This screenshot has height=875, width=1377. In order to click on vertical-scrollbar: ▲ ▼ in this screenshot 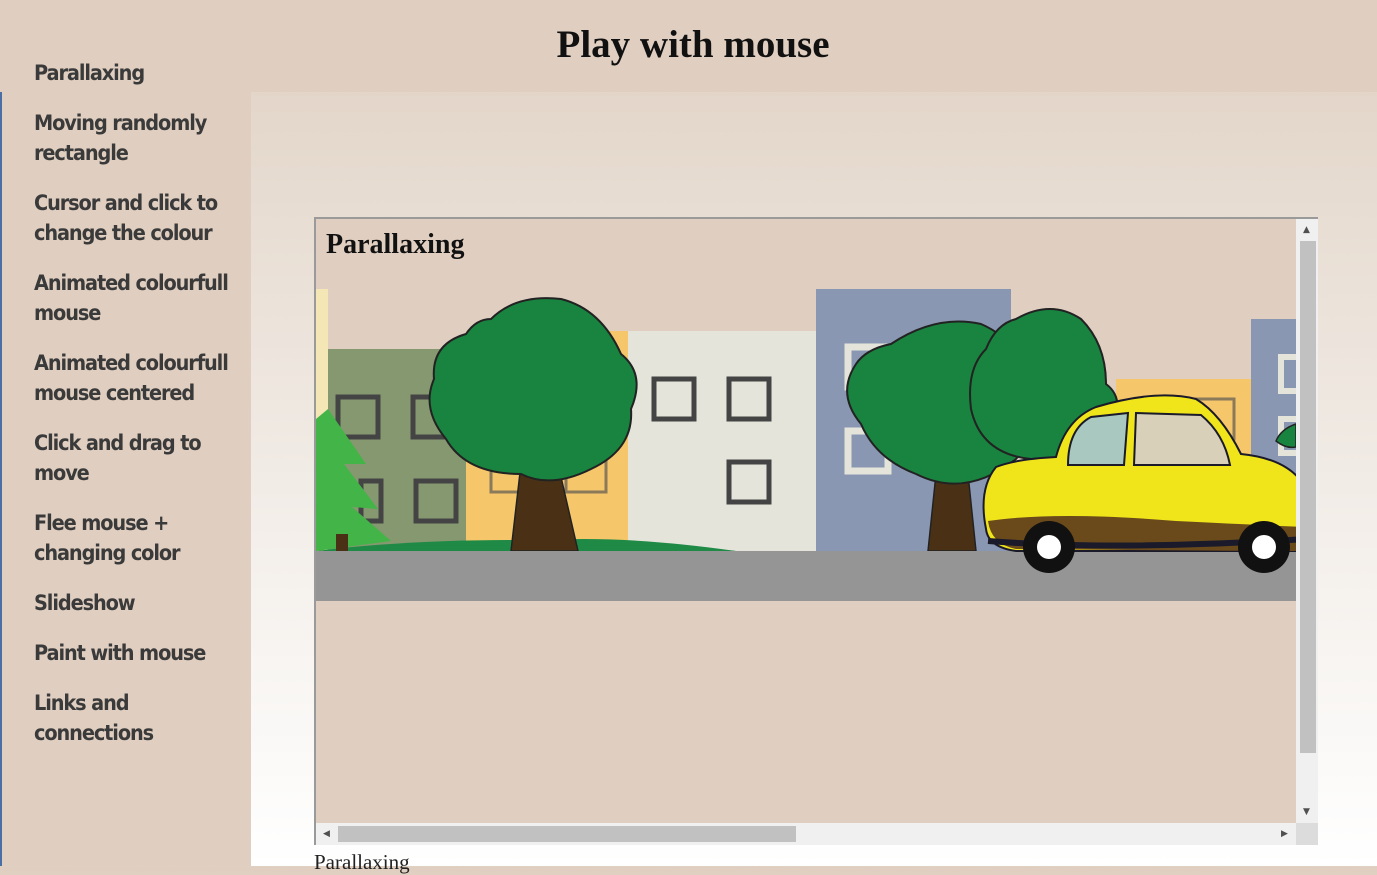, I will do `click(1307, 521)`.